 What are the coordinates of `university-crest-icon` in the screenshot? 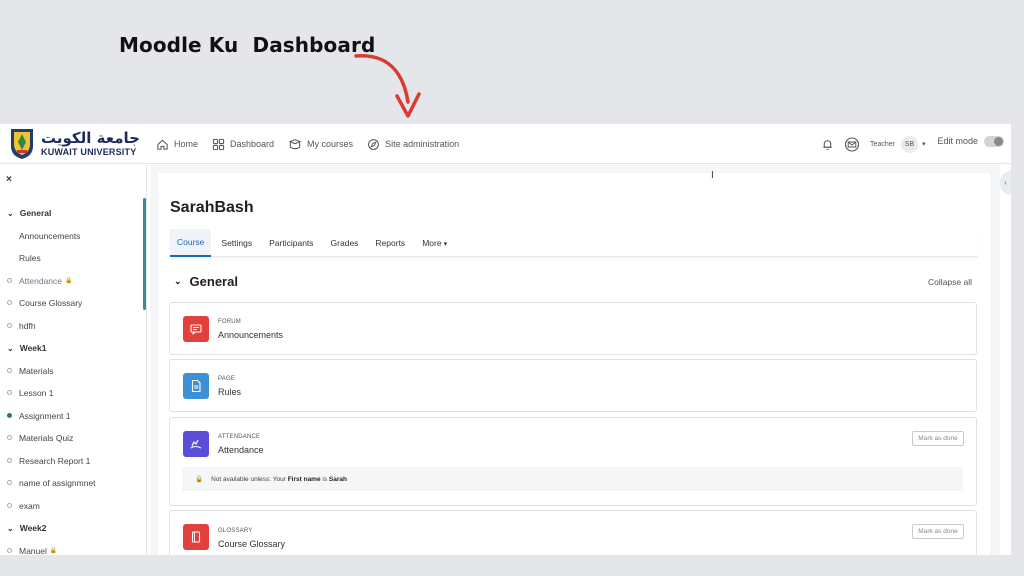 It's located at (22, 143).